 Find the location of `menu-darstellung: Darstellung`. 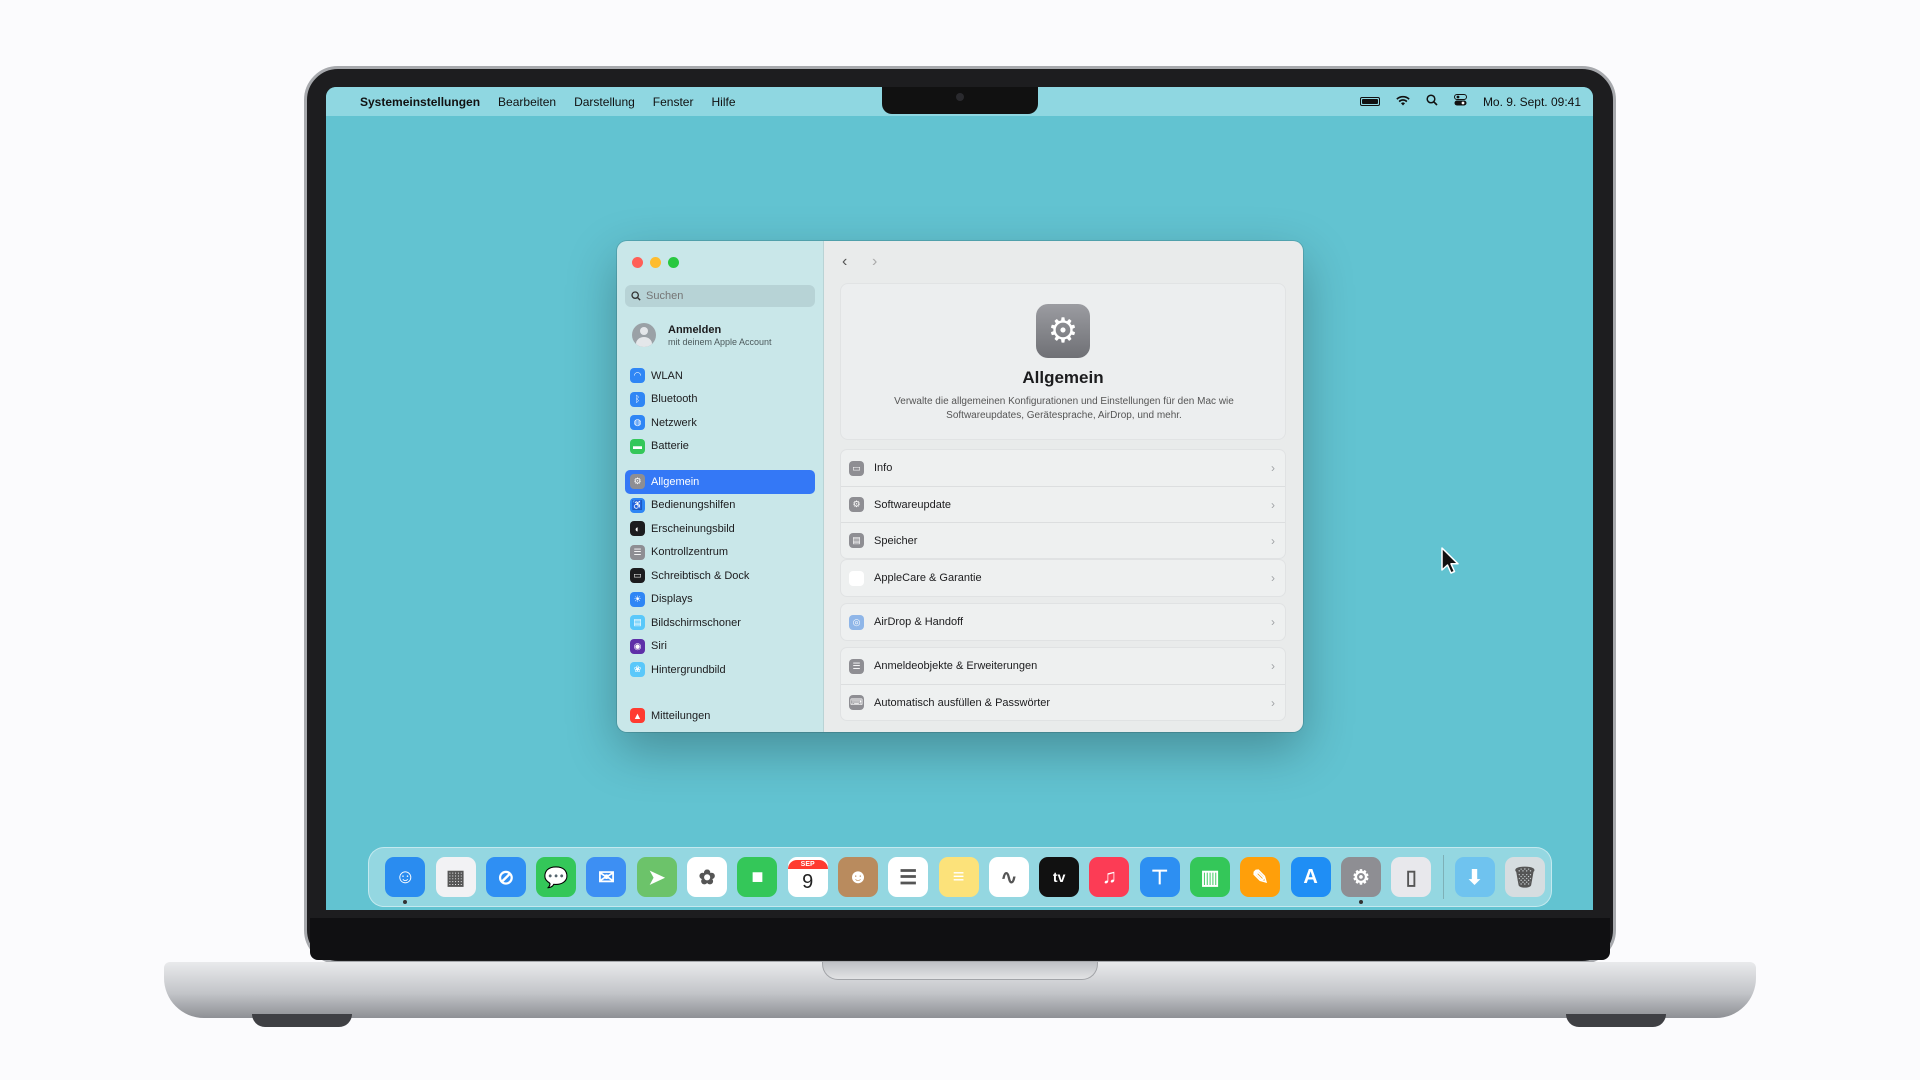

menu-darstellung: Darstellung is located at coordinates (604, 102).